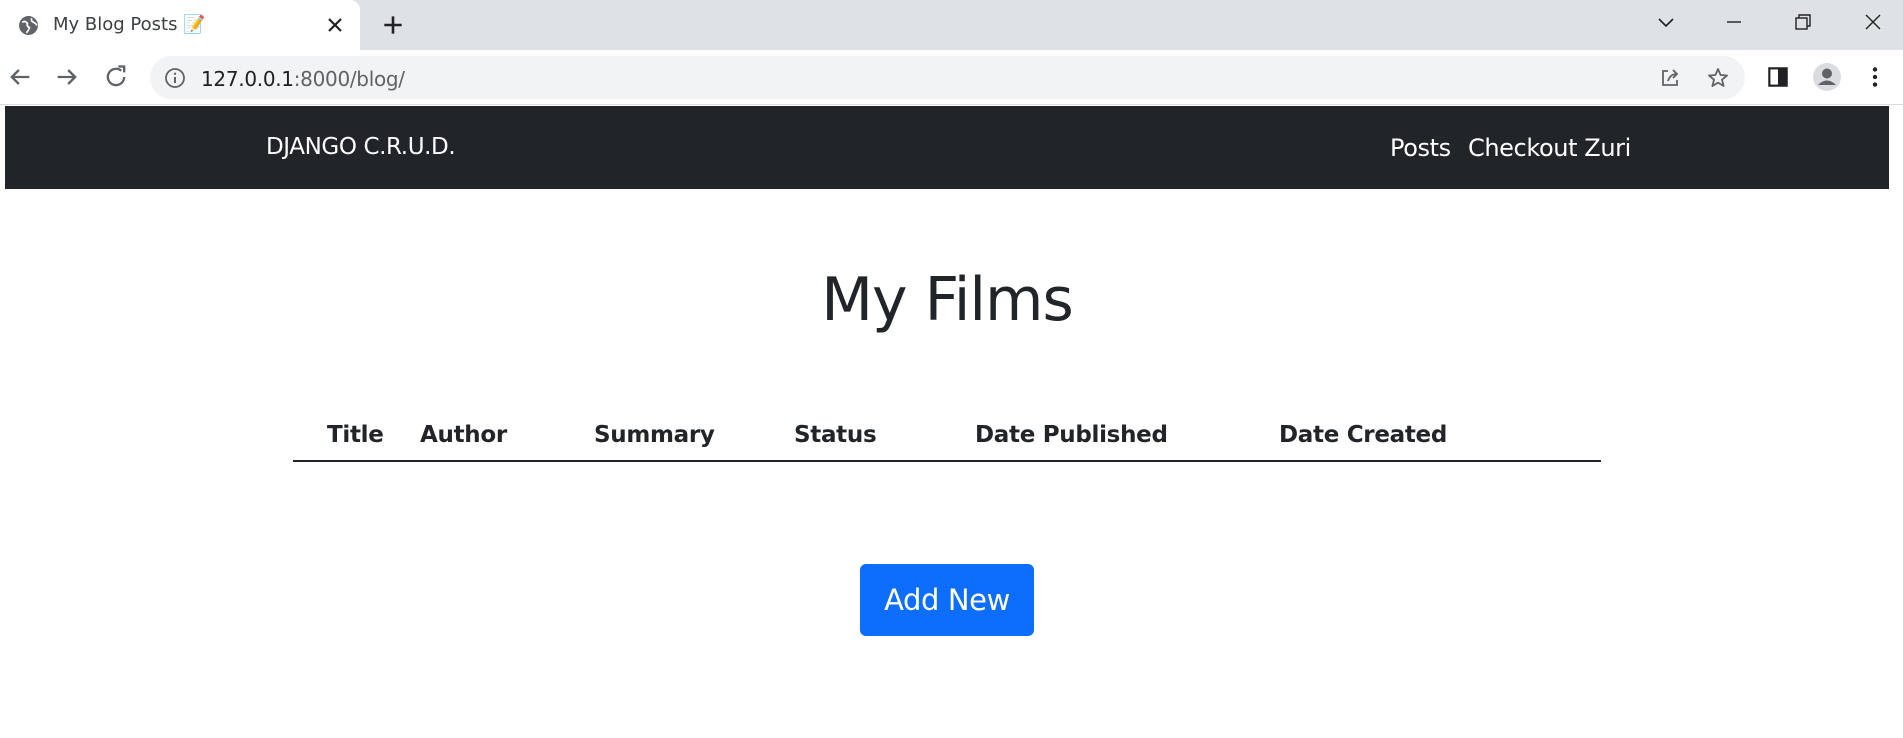 The height and width of the screenshot is (738, 1903). I want to click on browser-tab: My Blog Posts 📝, so click(180, 25).